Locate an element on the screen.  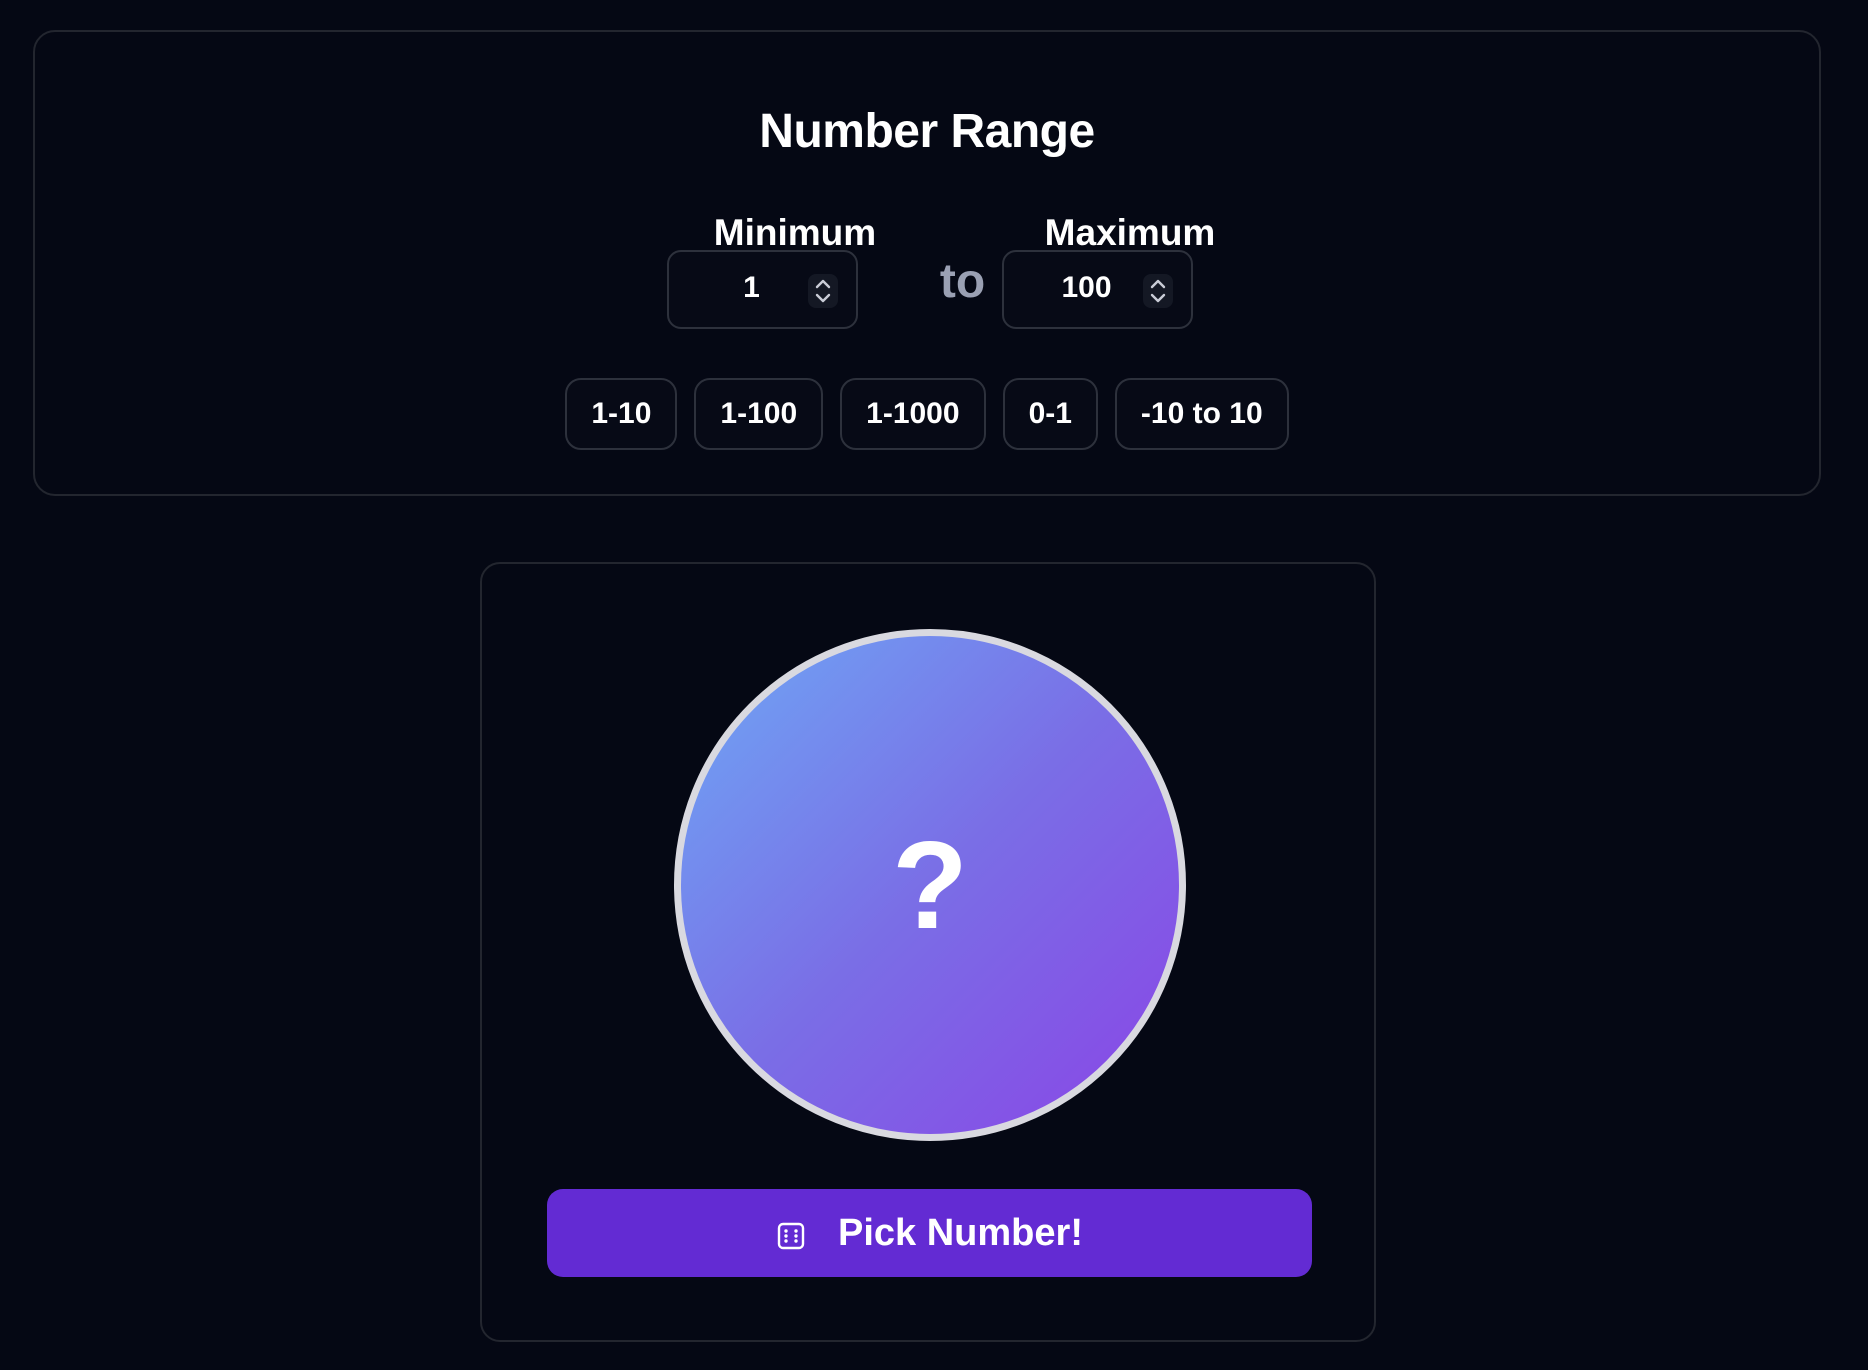
result-circle: ? is located at coordinates (930, 885).